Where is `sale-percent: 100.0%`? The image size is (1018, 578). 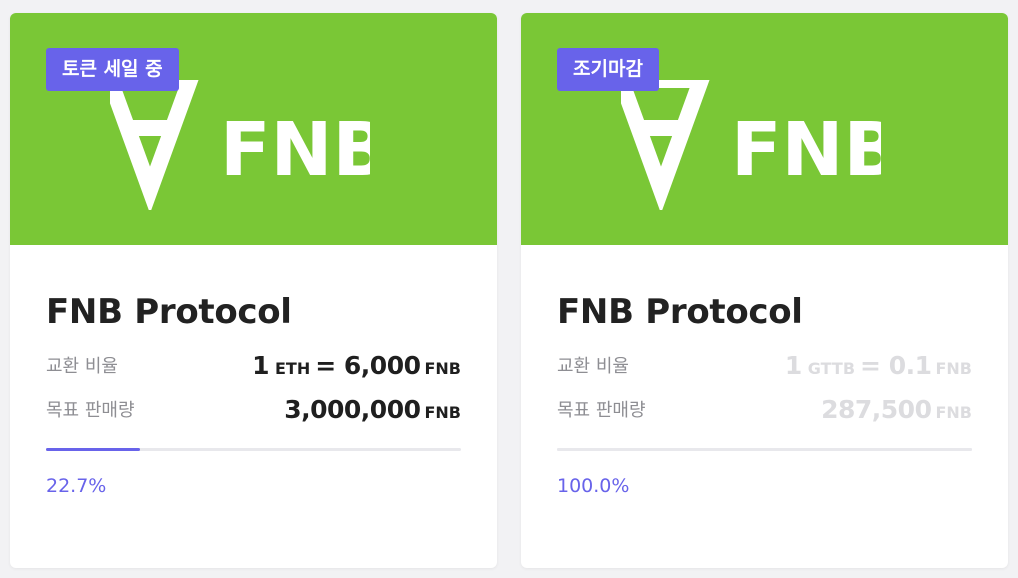
sale-percent: 100.0% is located at coordinates (593, 486).